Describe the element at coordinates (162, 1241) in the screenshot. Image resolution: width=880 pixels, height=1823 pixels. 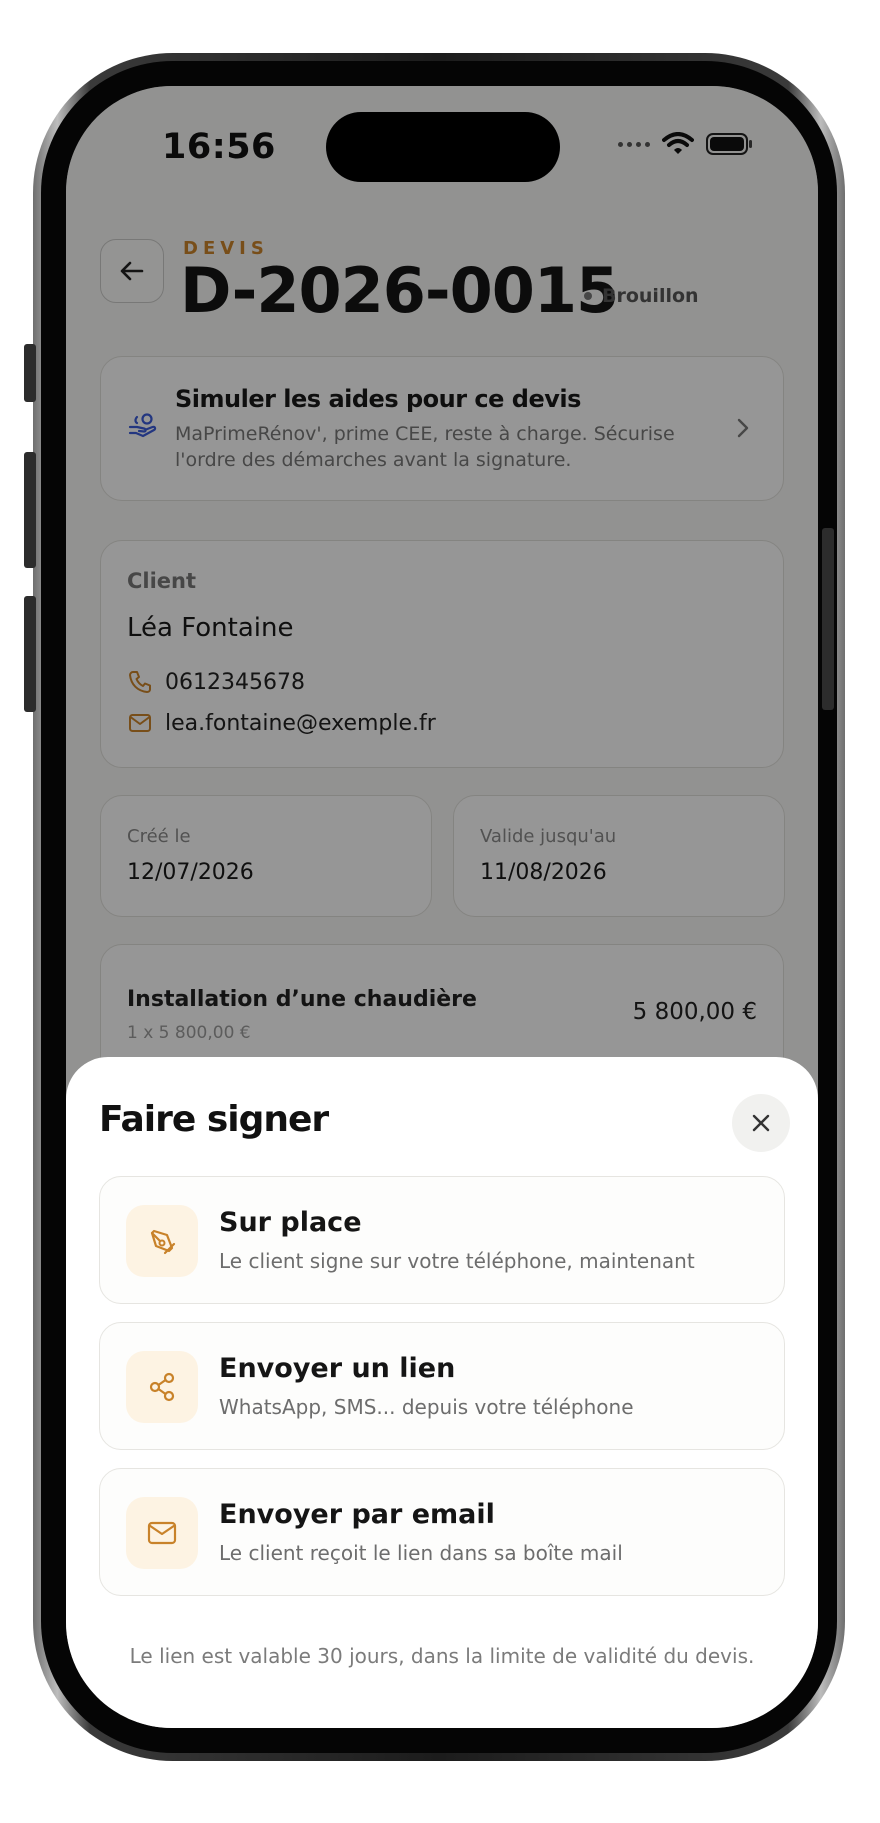
I see `pen-tool-icon` at that location.